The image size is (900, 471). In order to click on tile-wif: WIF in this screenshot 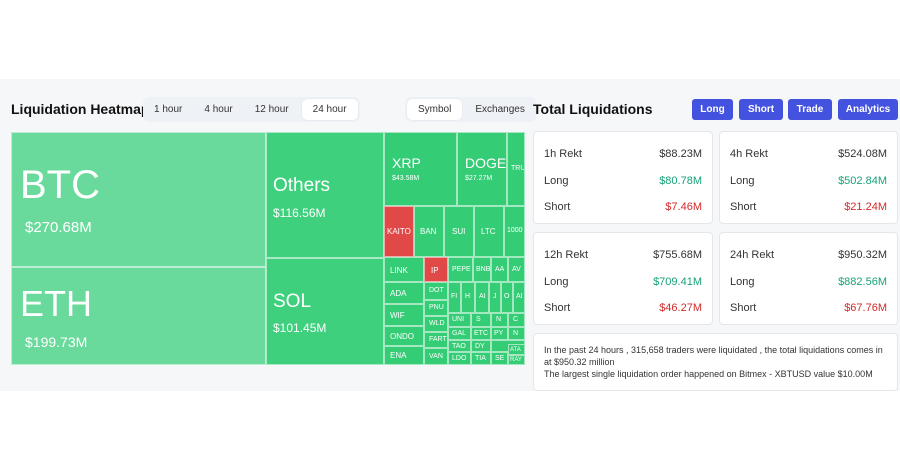, I will do `click(404, 315)`.